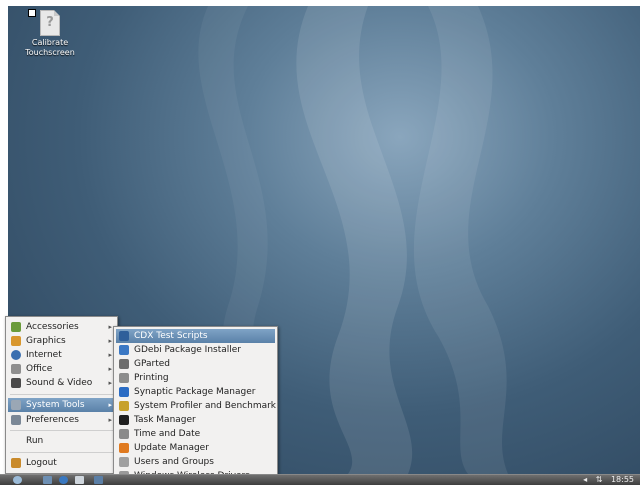 The height and width of the screenshot is (485, 640). Describe the element at coordinates (32, 13) in the screenshot. I see `selection-marker` at that location.